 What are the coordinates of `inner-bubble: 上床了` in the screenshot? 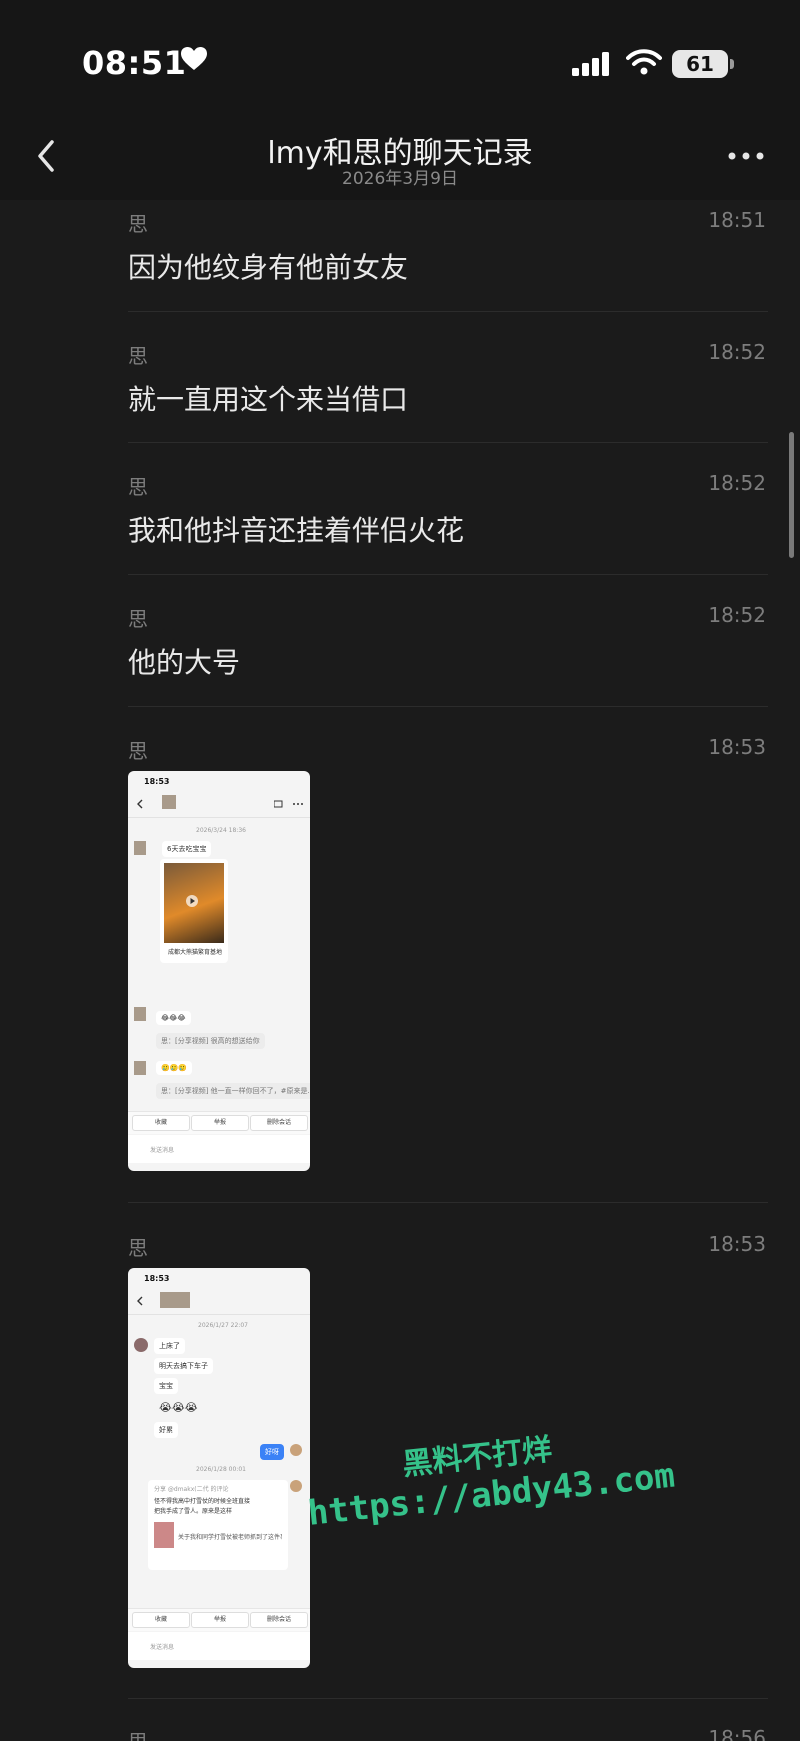 It's located at (169, 1346).